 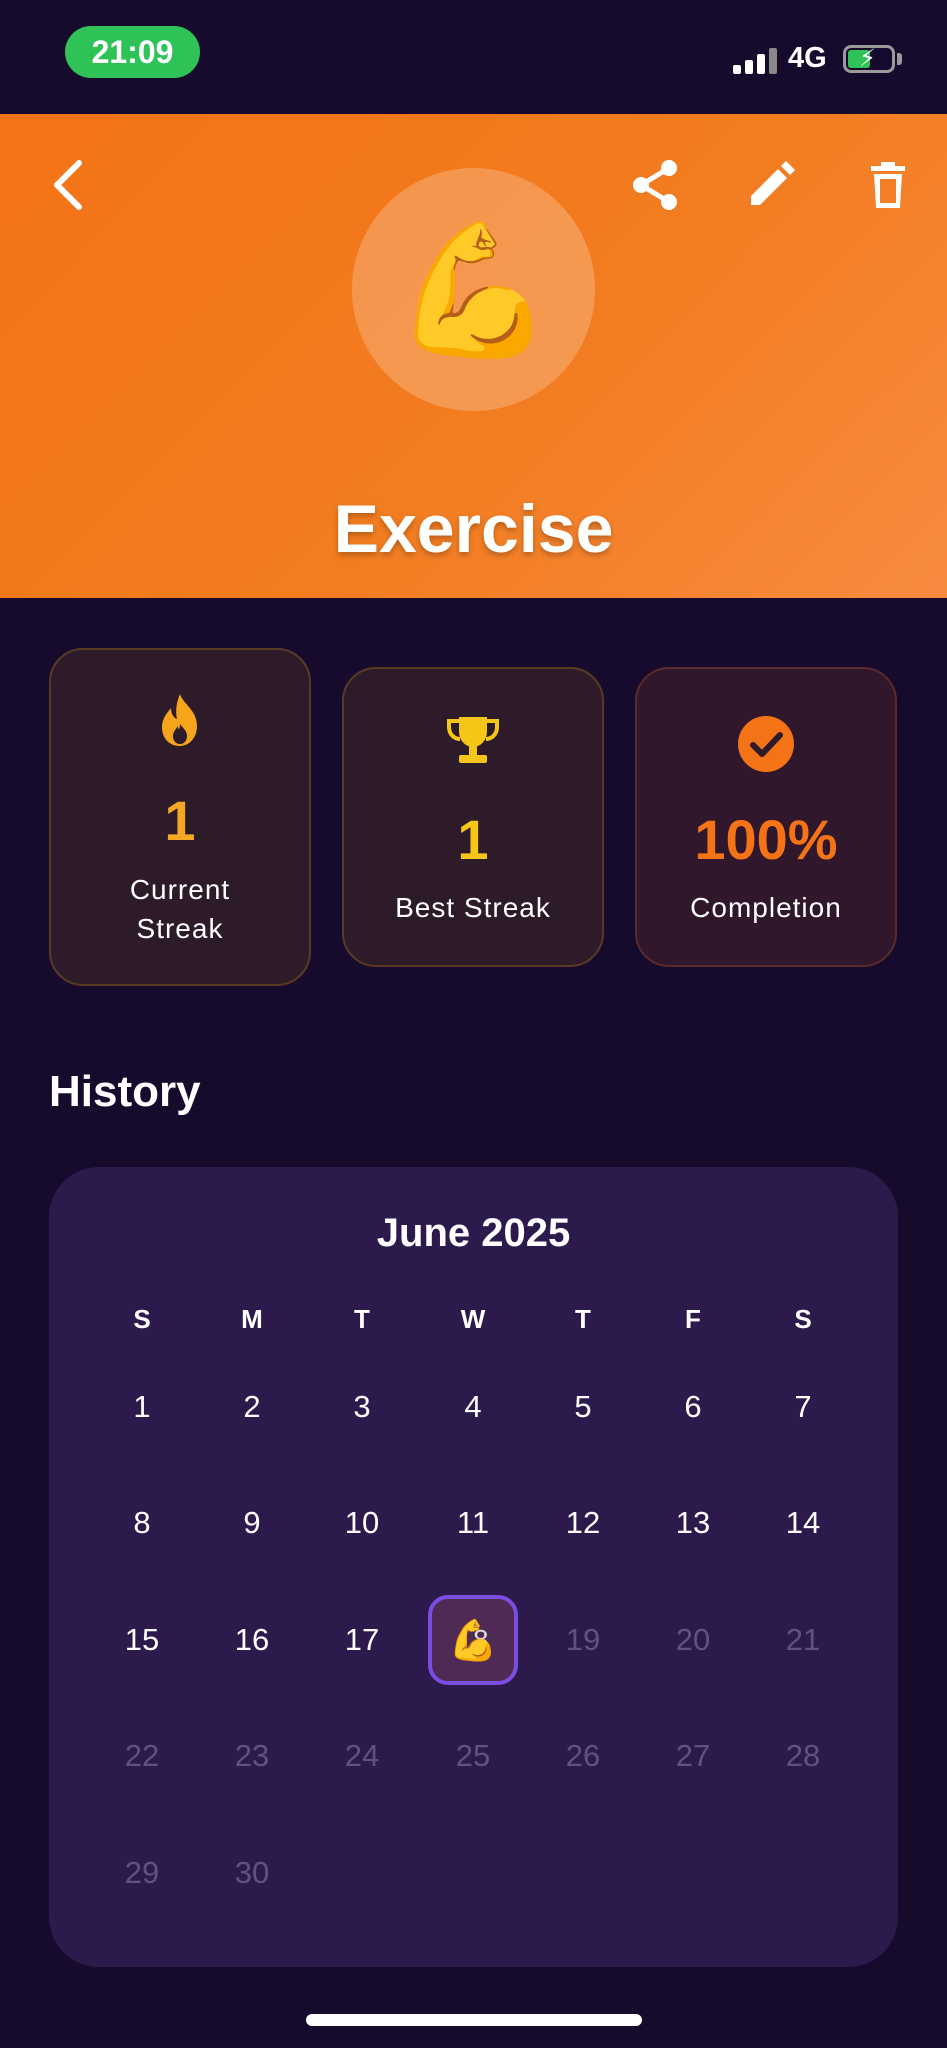 I want to click on back-button, so click(x=68, y=185).